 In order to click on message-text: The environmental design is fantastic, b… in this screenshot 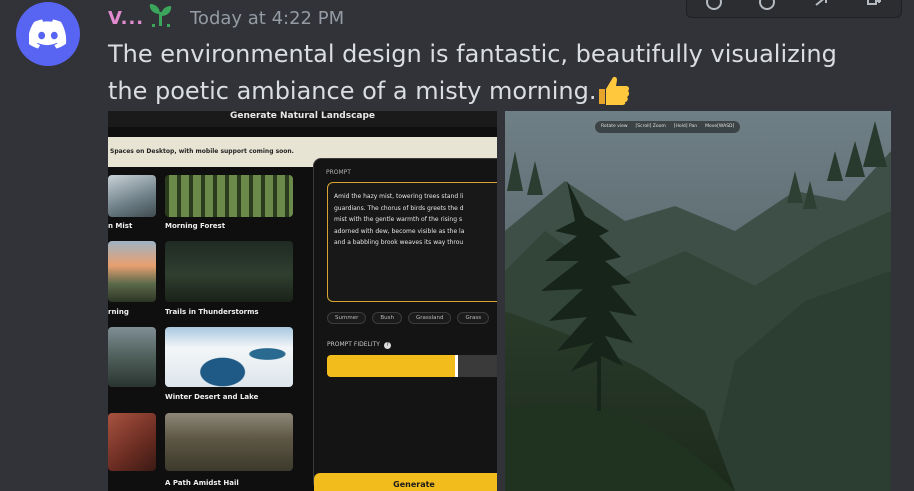, I will do `click(488, 76)`.